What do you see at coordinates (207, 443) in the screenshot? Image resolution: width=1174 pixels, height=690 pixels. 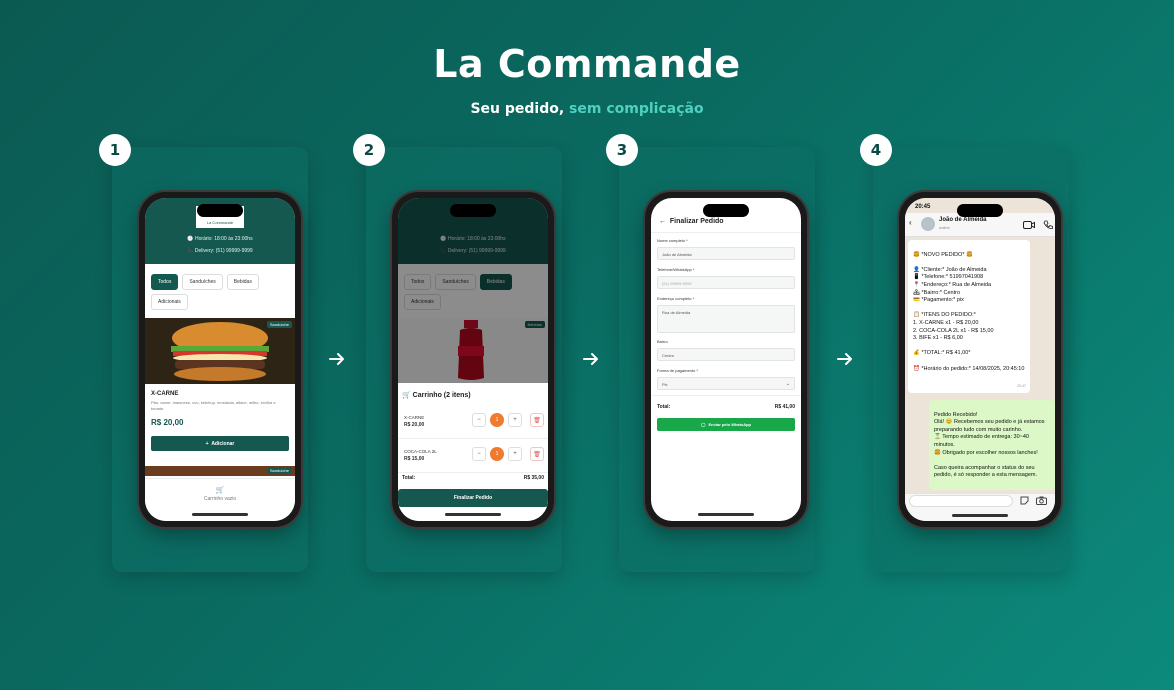 I see `plus-icon: +` at bounding box center [207, 443].